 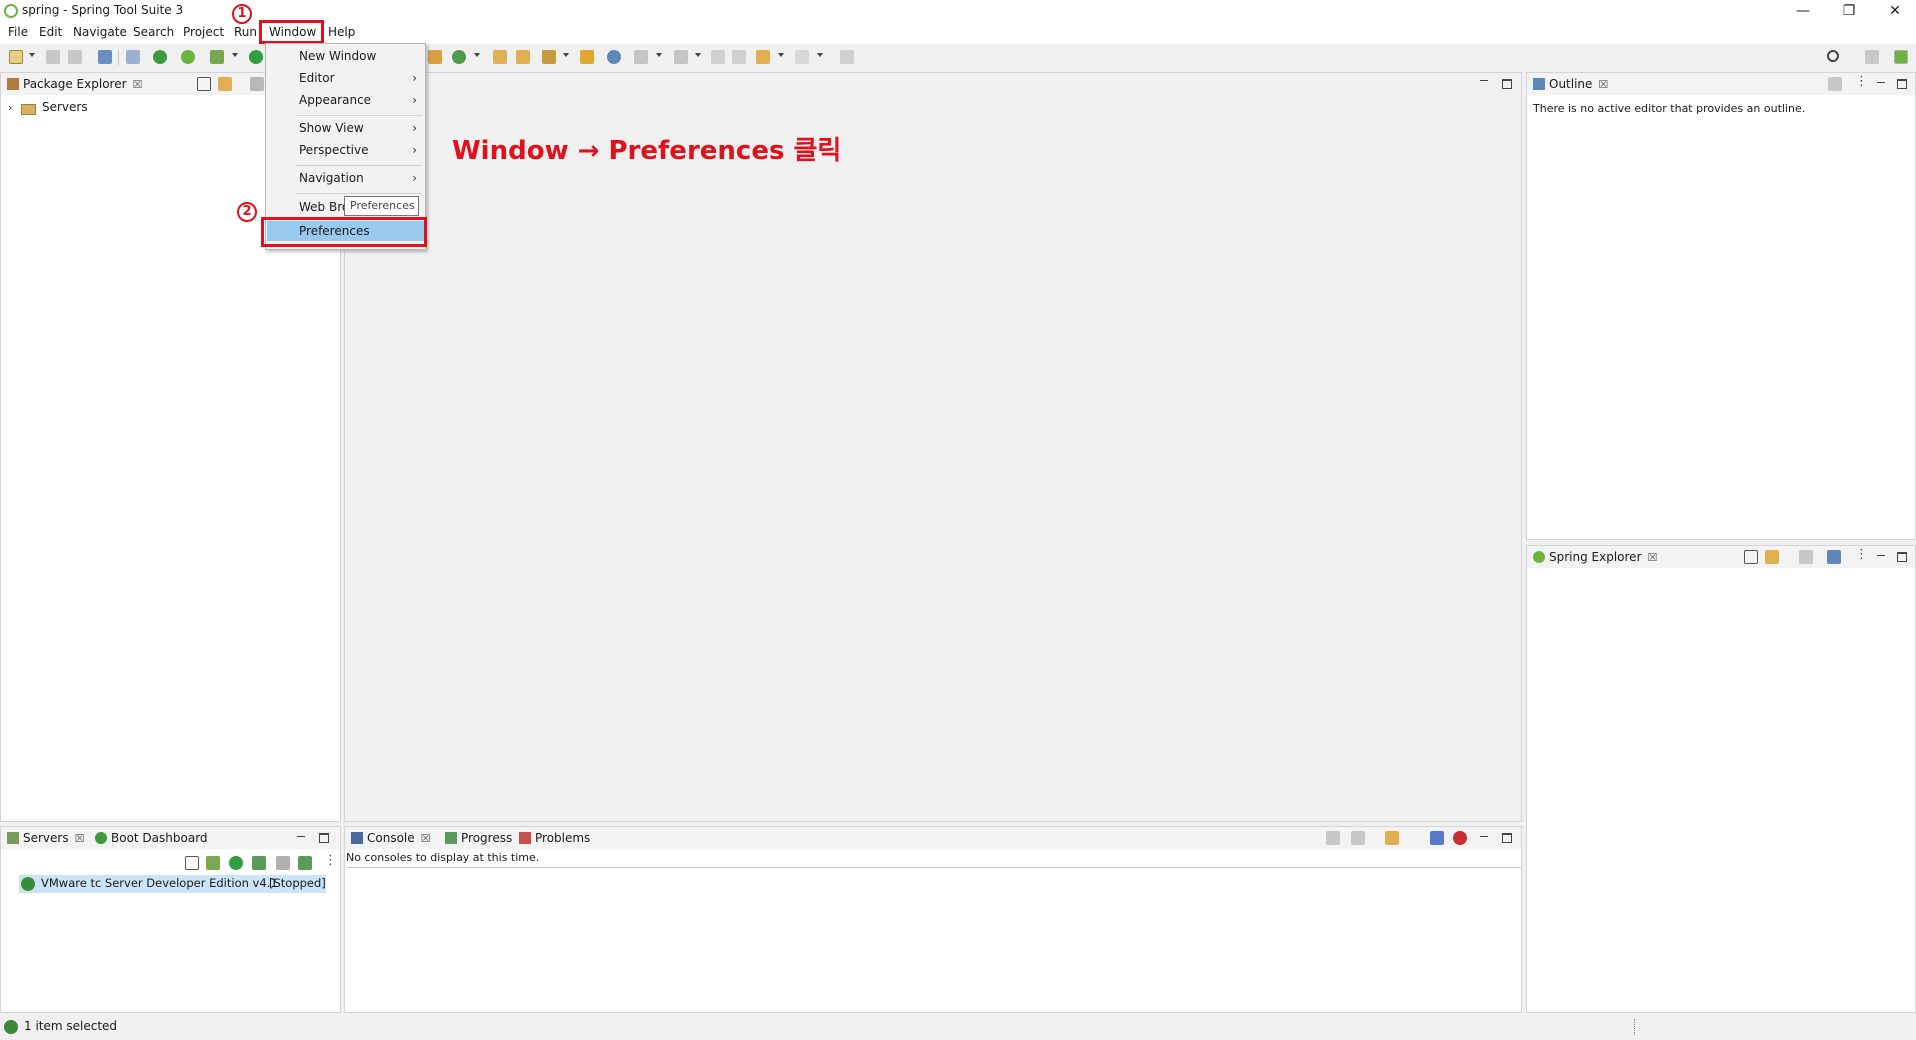 What do you see at coordinates (346, 78) in the screenshot?
I see `menu-item-editor: Editor ›` at bounding box center [346, 78].